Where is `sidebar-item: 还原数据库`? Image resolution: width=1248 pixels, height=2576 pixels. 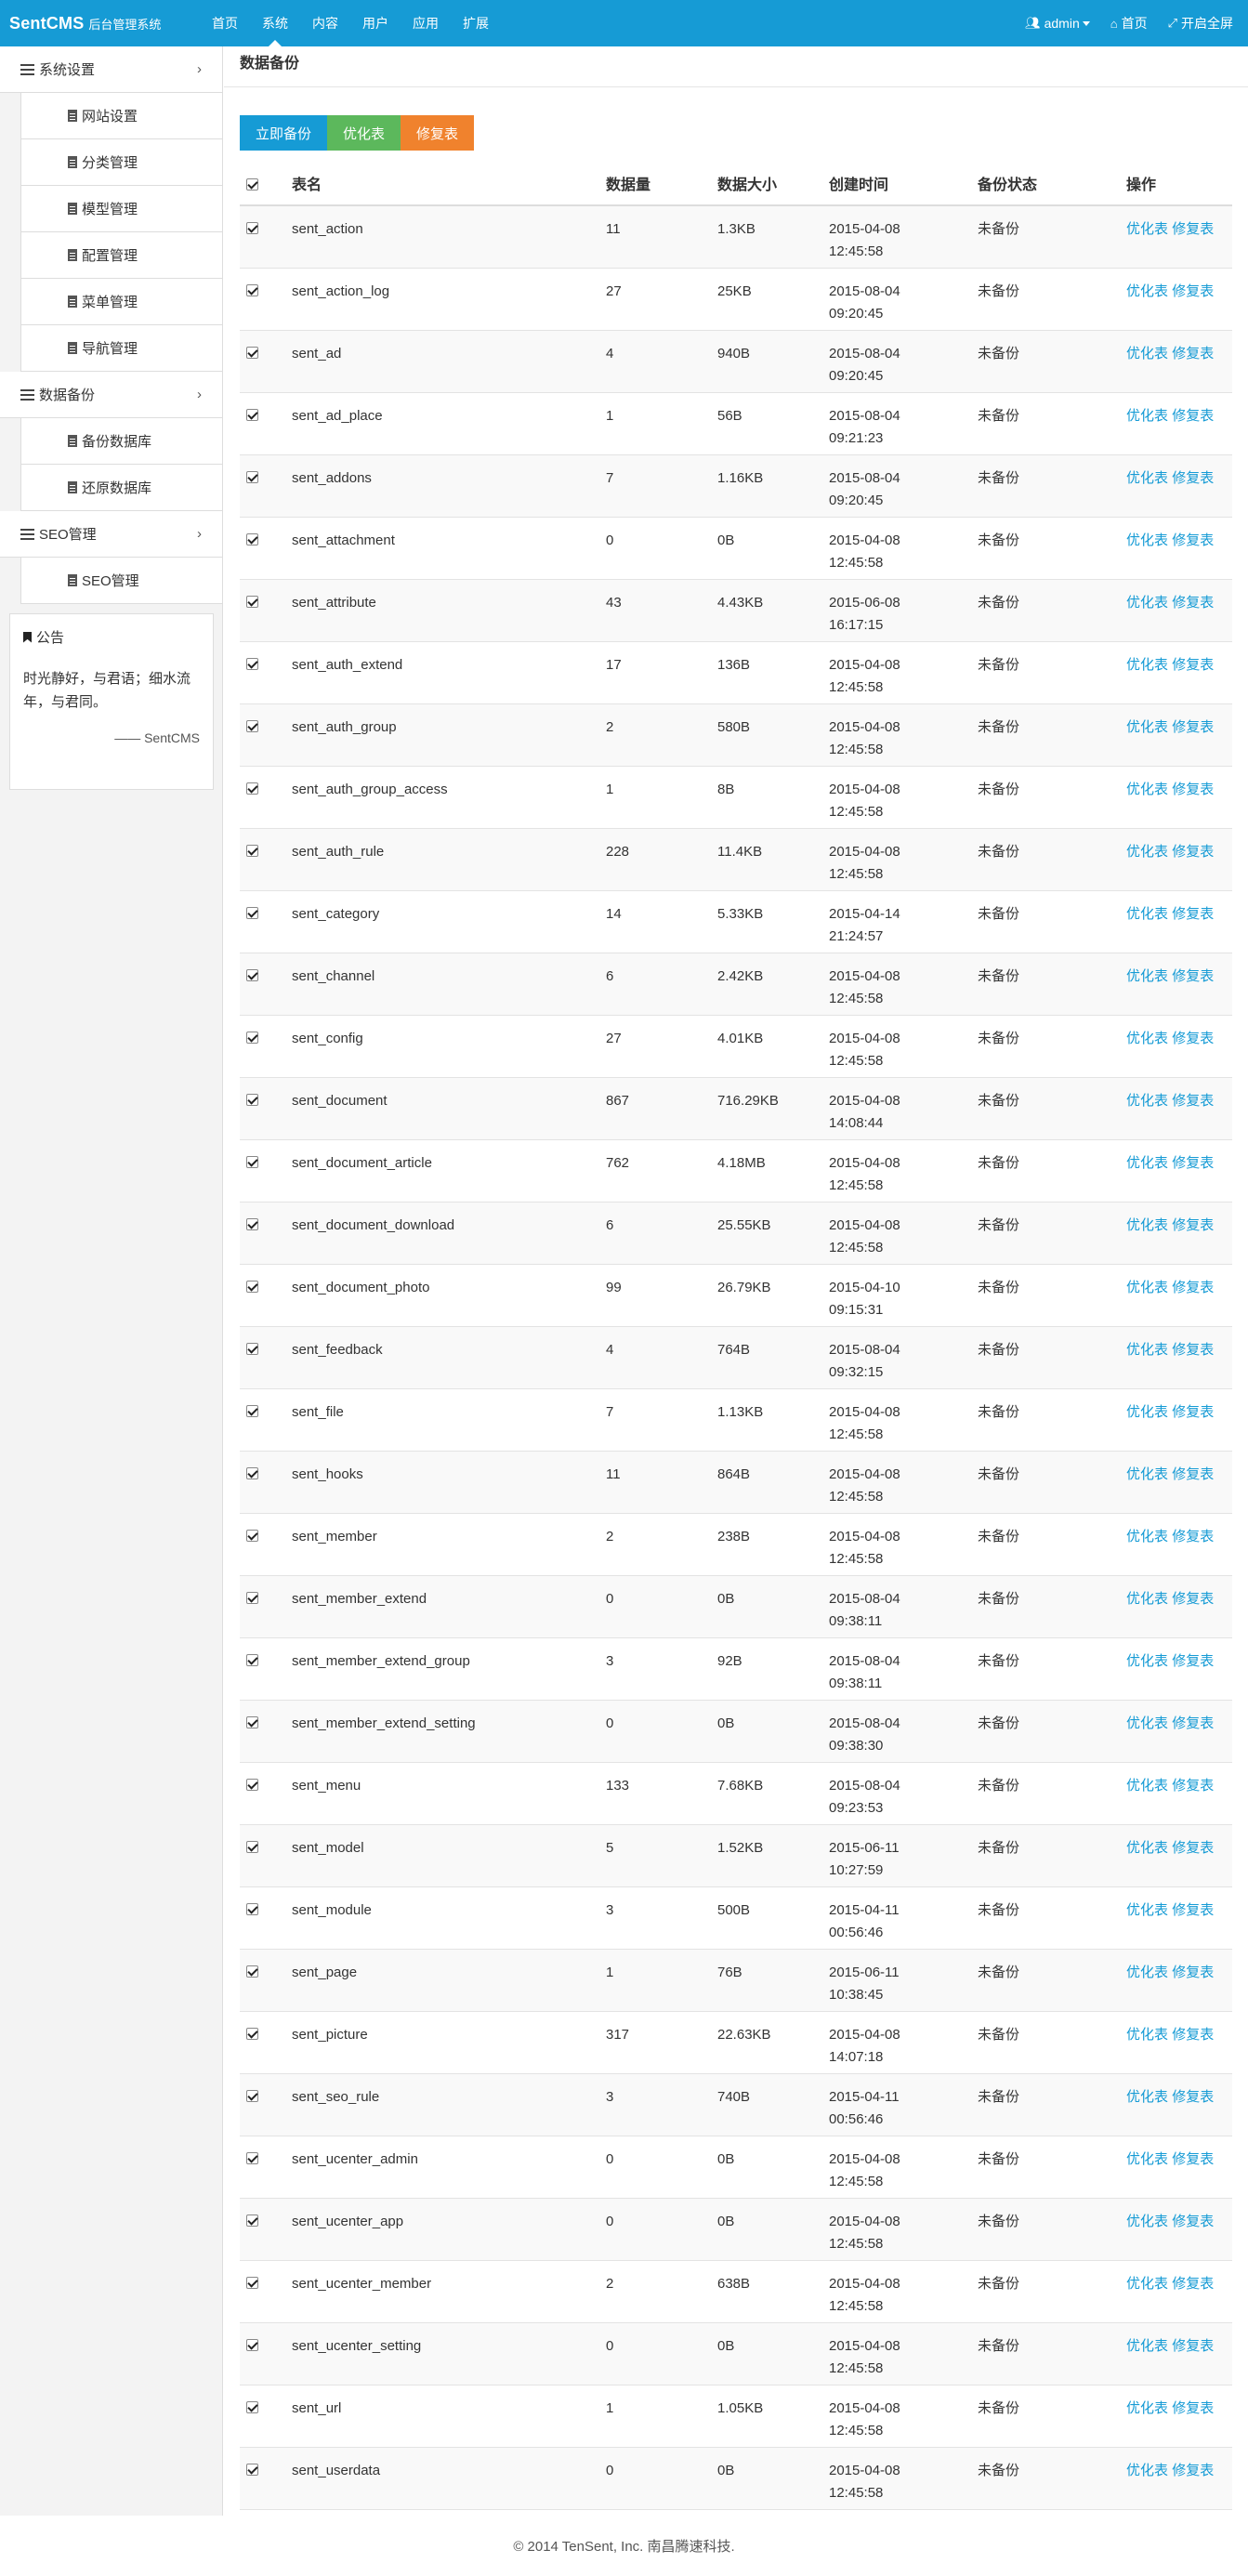 sidebar-item: 还原数据库 is located at coordinates (121, 488).